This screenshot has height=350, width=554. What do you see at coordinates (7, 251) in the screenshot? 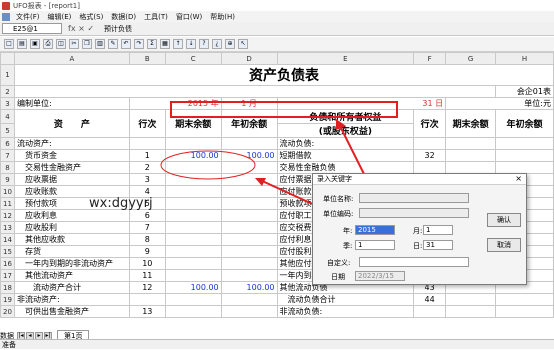
I see `row-header: 15` at bounding box center [7, 251].